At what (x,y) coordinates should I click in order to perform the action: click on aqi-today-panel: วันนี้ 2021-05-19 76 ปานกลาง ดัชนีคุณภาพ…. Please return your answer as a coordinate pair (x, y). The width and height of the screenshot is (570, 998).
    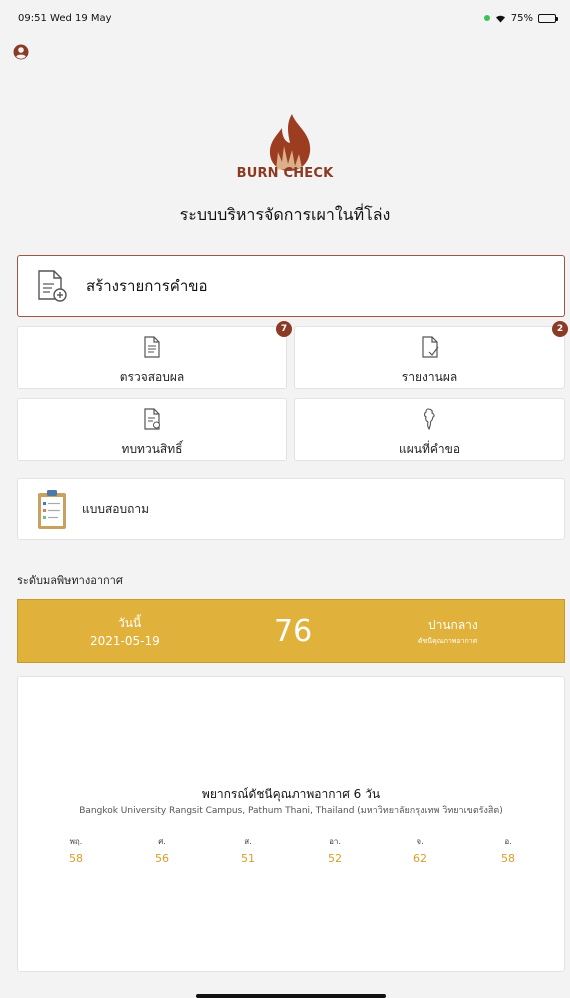
    Looking at the image, I should click on (291, 631).